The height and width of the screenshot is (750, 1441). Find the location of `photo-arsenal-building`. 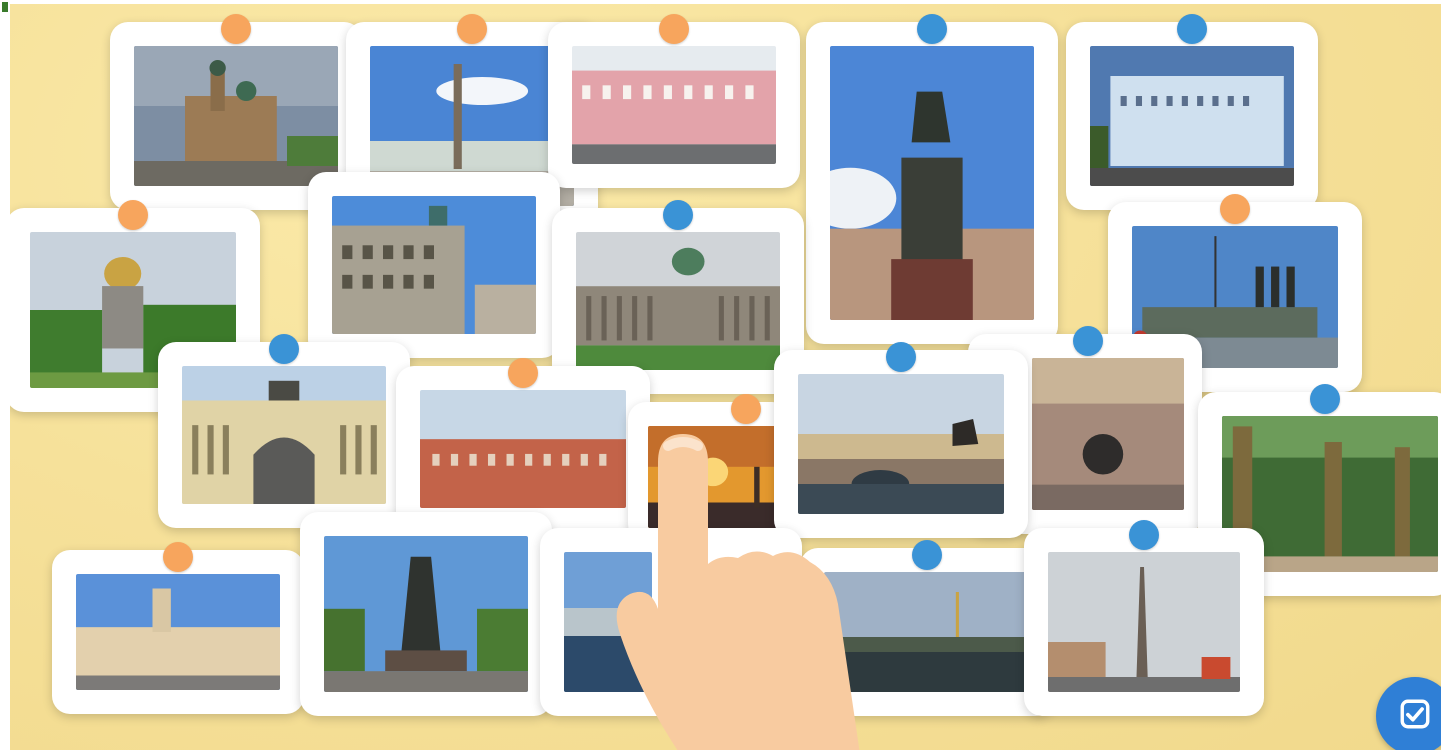

photo-arsenal-building is located at coordinates (523, 449).